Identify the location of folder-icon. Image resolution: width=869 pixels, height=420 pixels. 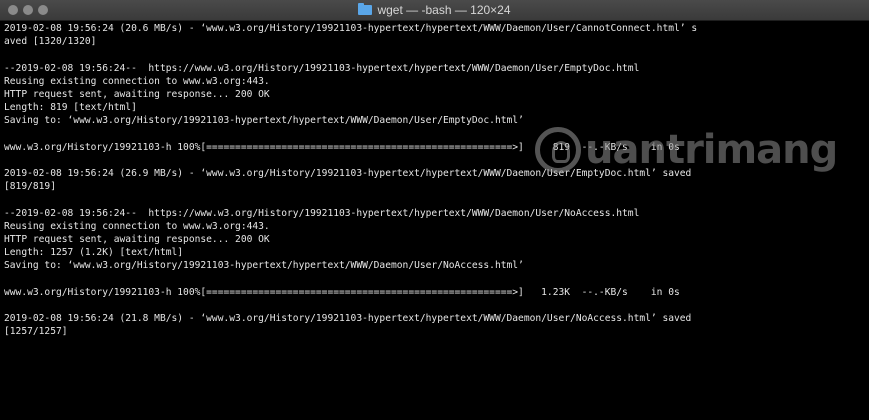
(365, 9).